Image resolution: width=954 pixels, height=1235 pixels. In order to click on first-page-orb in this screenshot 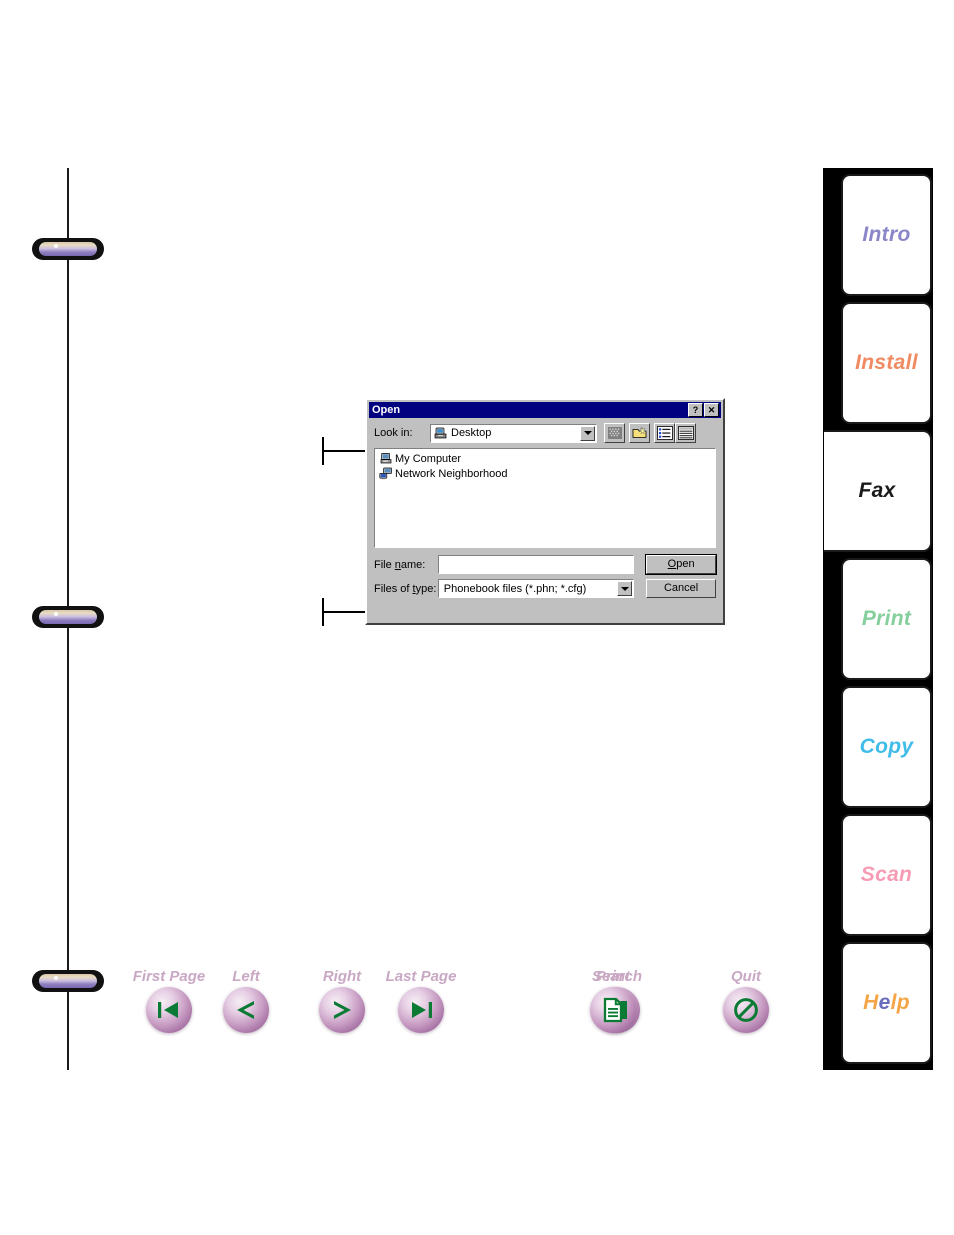, I will do `click(169, 1010)`.